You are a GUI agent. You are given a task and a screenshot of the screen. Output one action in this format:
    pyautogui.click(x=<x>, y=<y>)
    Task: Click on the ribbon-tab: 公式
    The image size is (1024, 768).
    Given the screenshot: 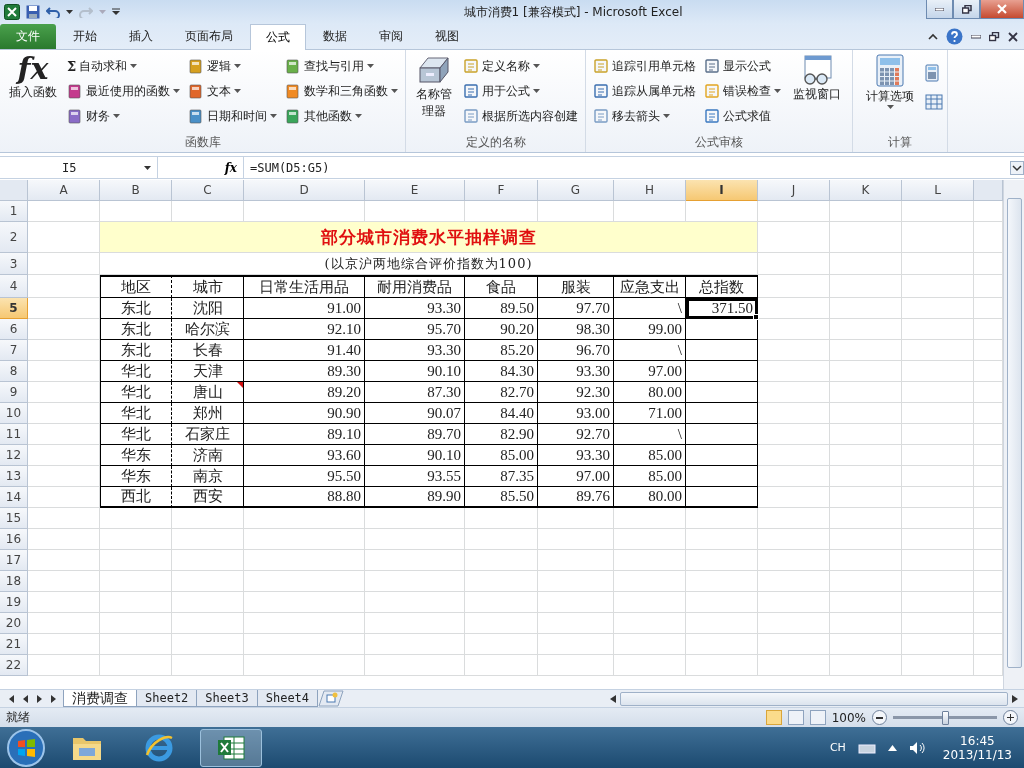 What is the action you would take?
    pyautogui.click(x=278, y=37)
    